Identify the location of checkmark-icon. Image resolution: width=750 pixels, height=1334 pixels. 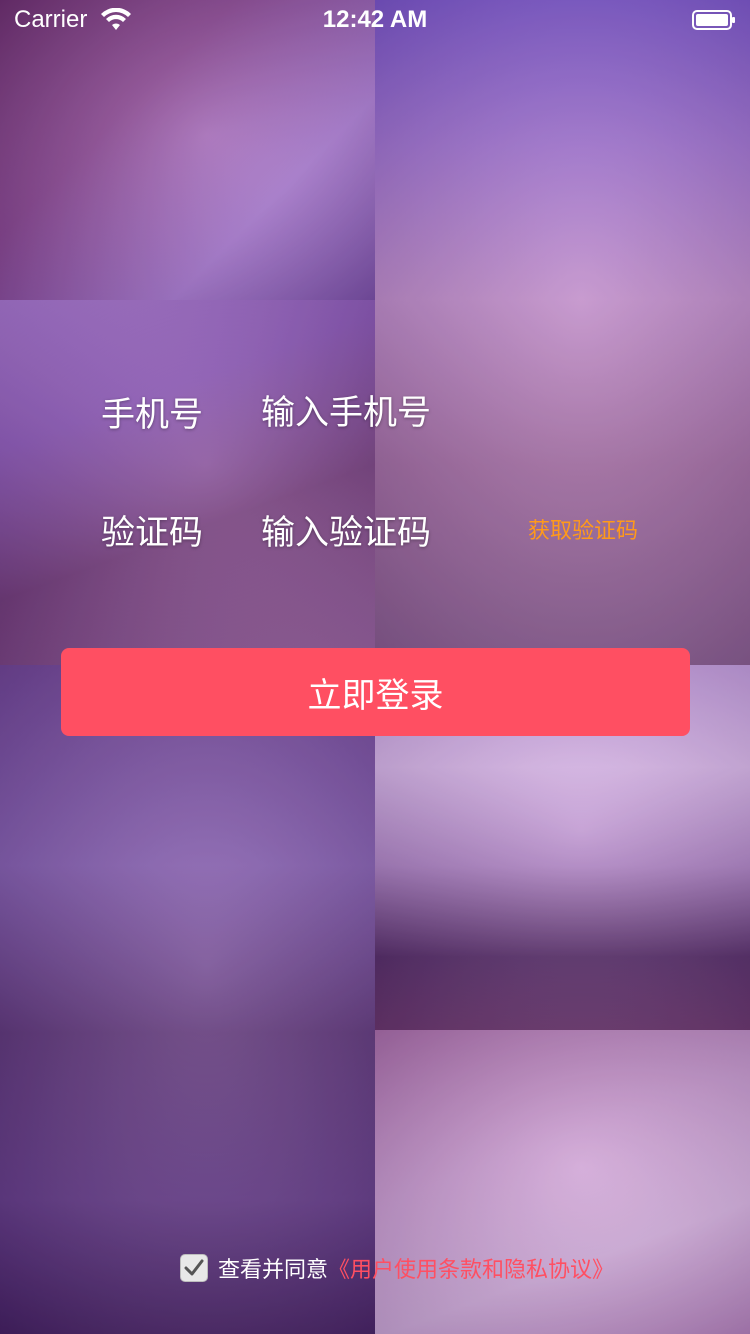
(194, 1267).